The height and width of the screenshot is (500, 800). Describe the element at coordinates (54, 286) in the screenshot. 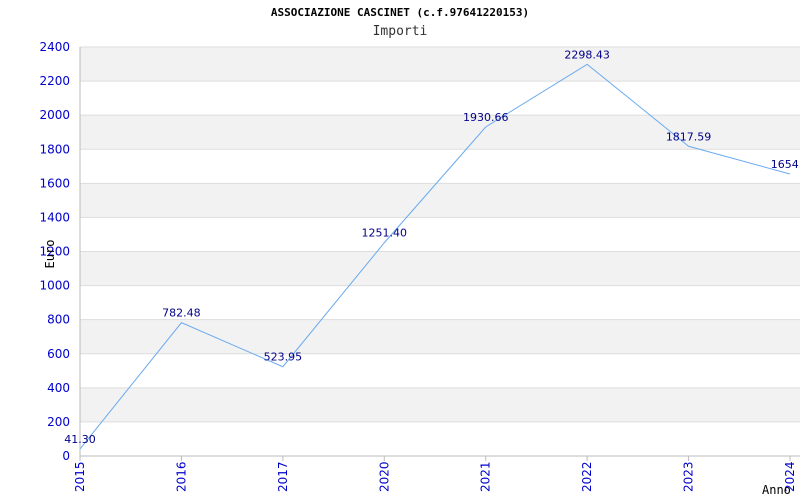

I see `y-tick-label: 1000` at that location.